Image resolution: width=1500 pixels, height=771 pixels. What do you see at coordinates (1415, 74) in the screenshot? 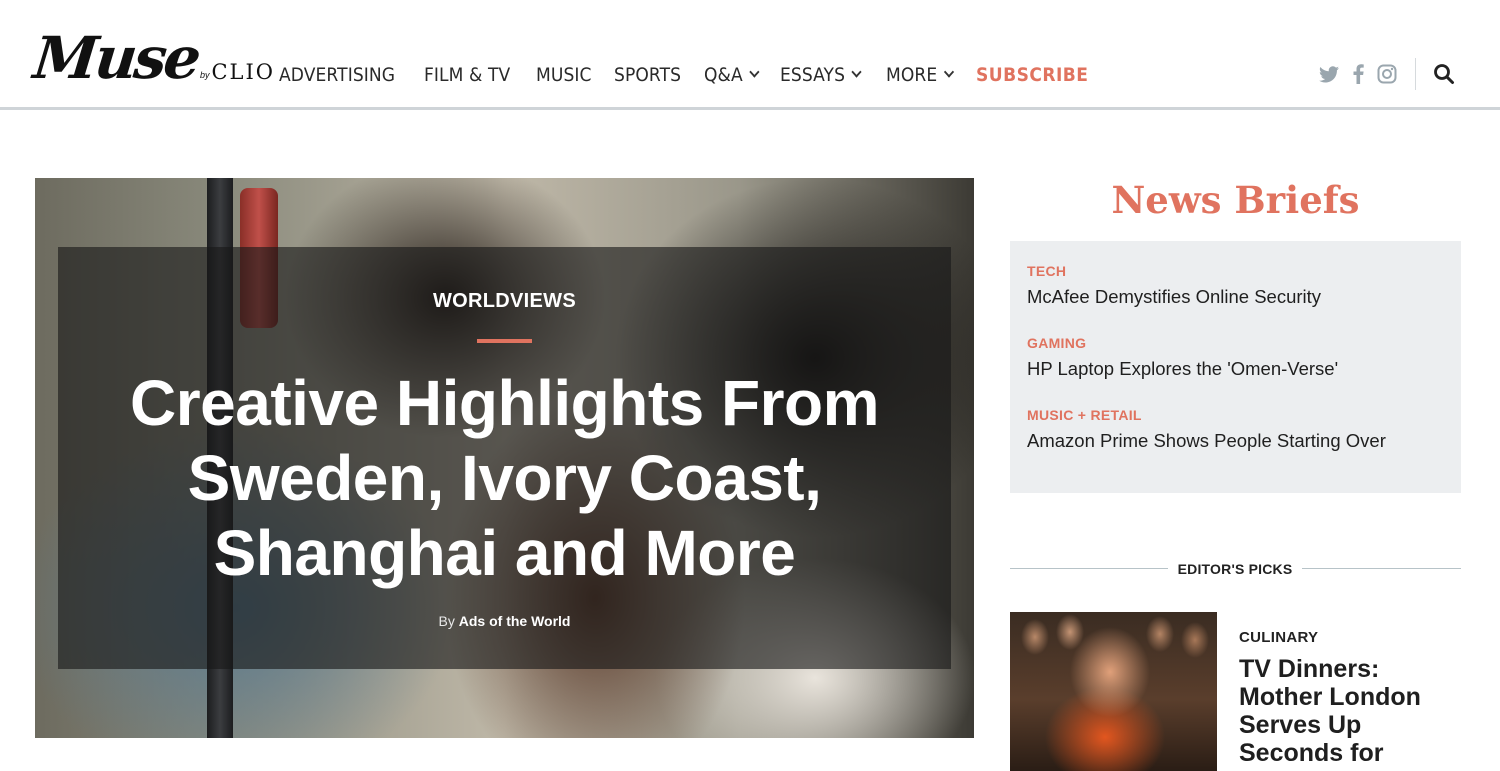
I see `header-divider` at bounding box center [1415, 74].